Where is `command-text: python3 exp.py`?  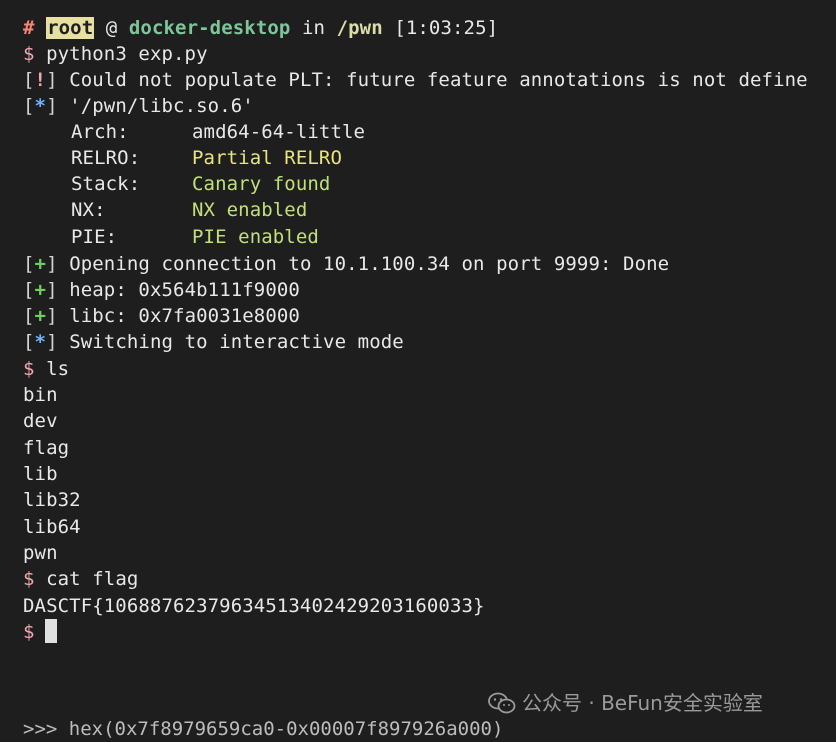
command-text: python3 exp.py is located at coordinates (127, 54).